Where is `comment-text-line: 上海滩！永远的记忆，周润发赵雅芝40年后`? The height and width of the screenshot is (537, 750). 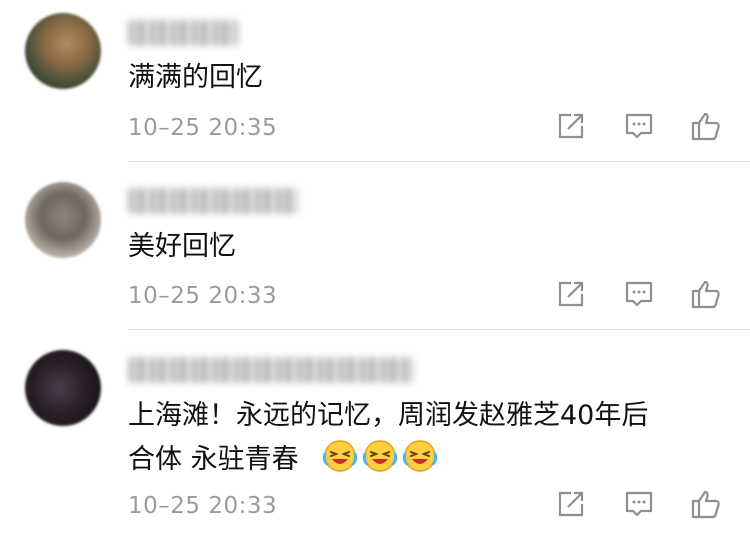
comment-text-line: 上海滩！永远的记忆，周润发赵雅芝40年后 is located at coordinates (388, 415).